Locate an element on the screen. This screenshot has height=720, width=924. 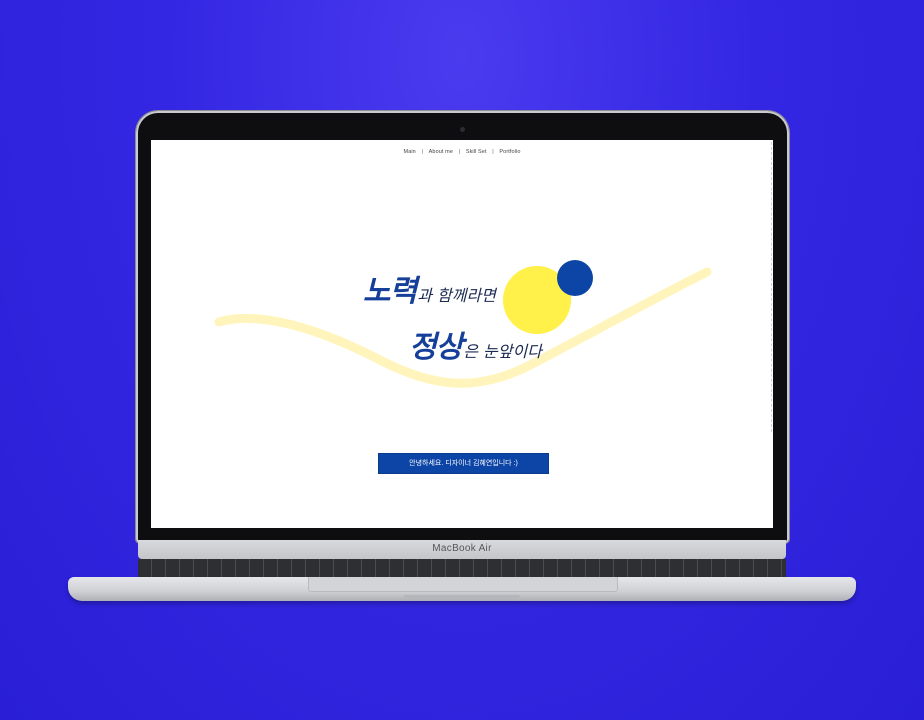
hinge: MacBook Air is located at coordinates (462, 549).